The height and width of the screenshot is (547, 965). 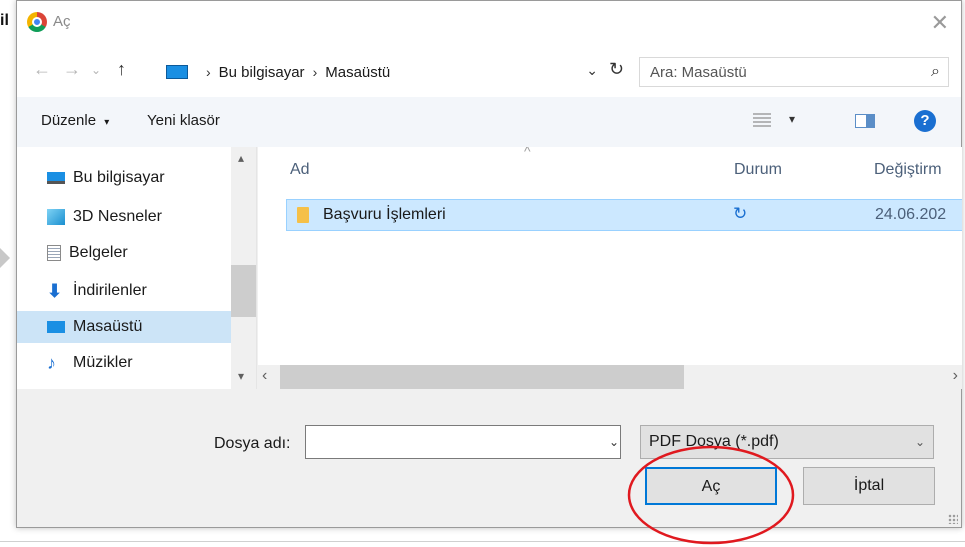 I want to click on search-placeholder: Ara: Masaüstü, so click(x=698, y=72).